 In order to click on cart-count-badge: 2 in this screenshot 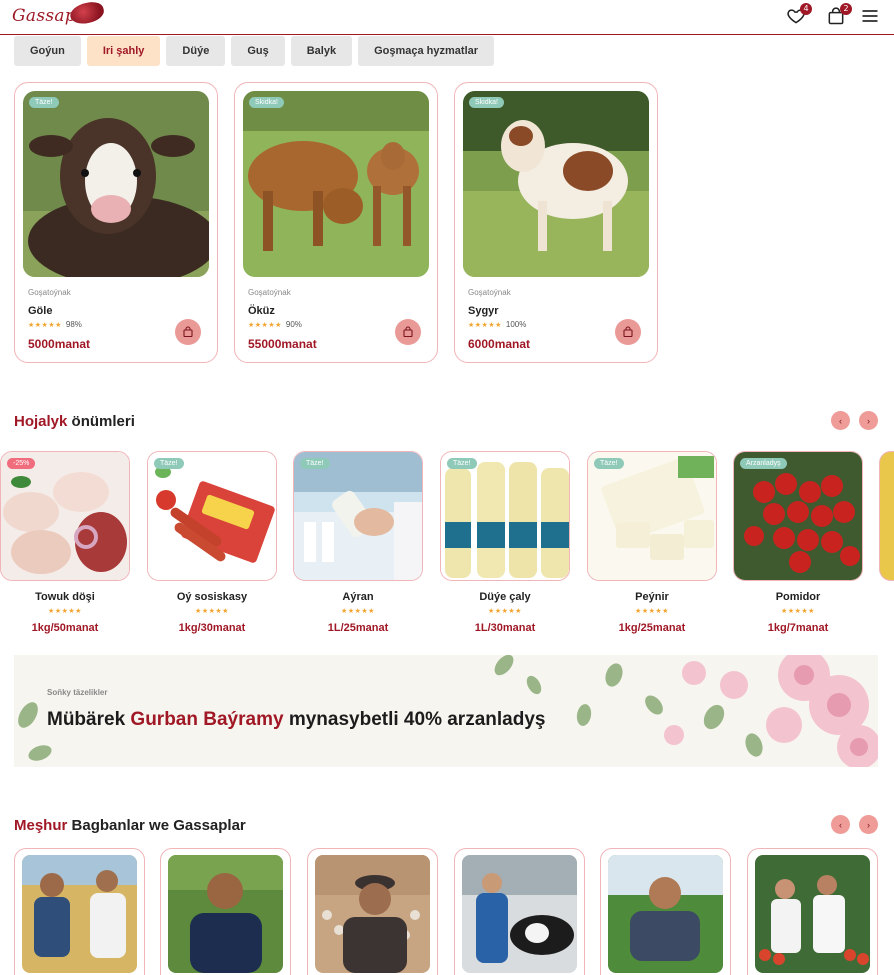, I will do `click(846, 9)`.